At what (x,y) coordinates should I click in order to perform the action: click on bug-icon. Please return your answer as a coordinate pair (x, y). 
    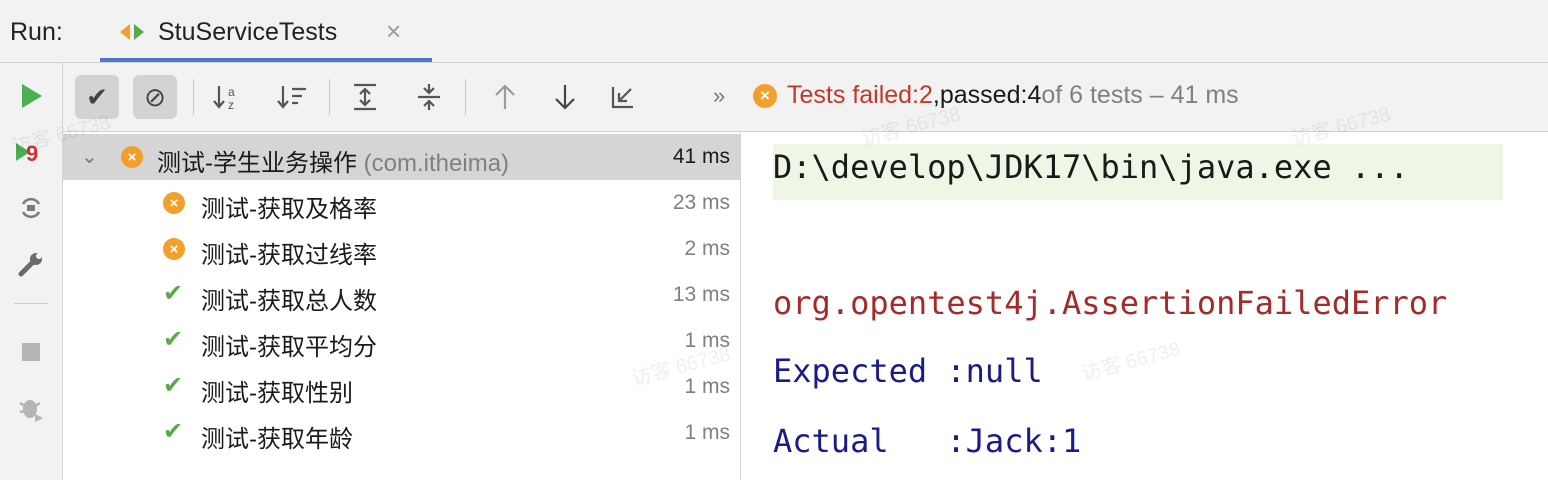
    Looking at the image, I should click on (31, 411).